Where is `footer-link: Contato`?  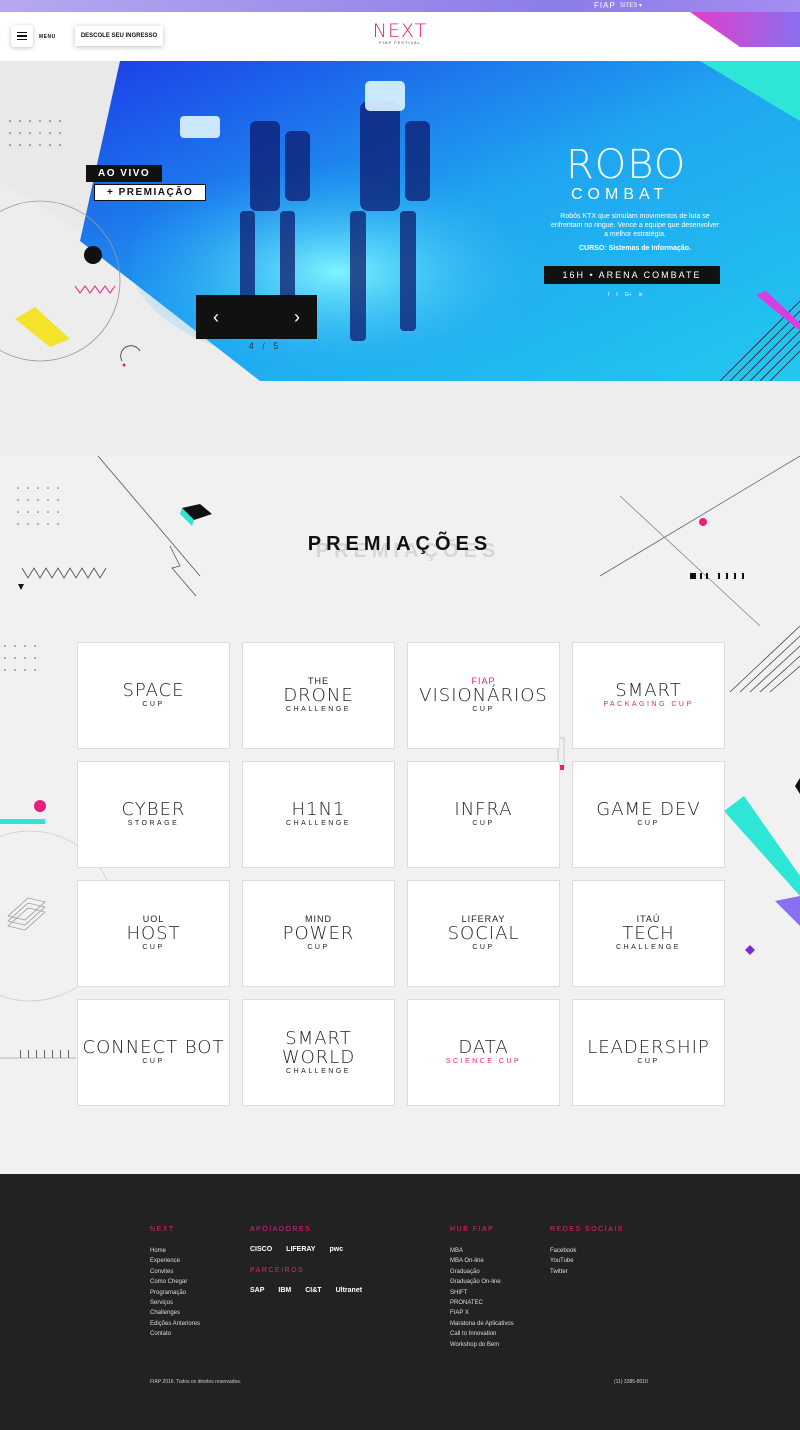
footer-link: Contato is located at coordinates (175, 1334).